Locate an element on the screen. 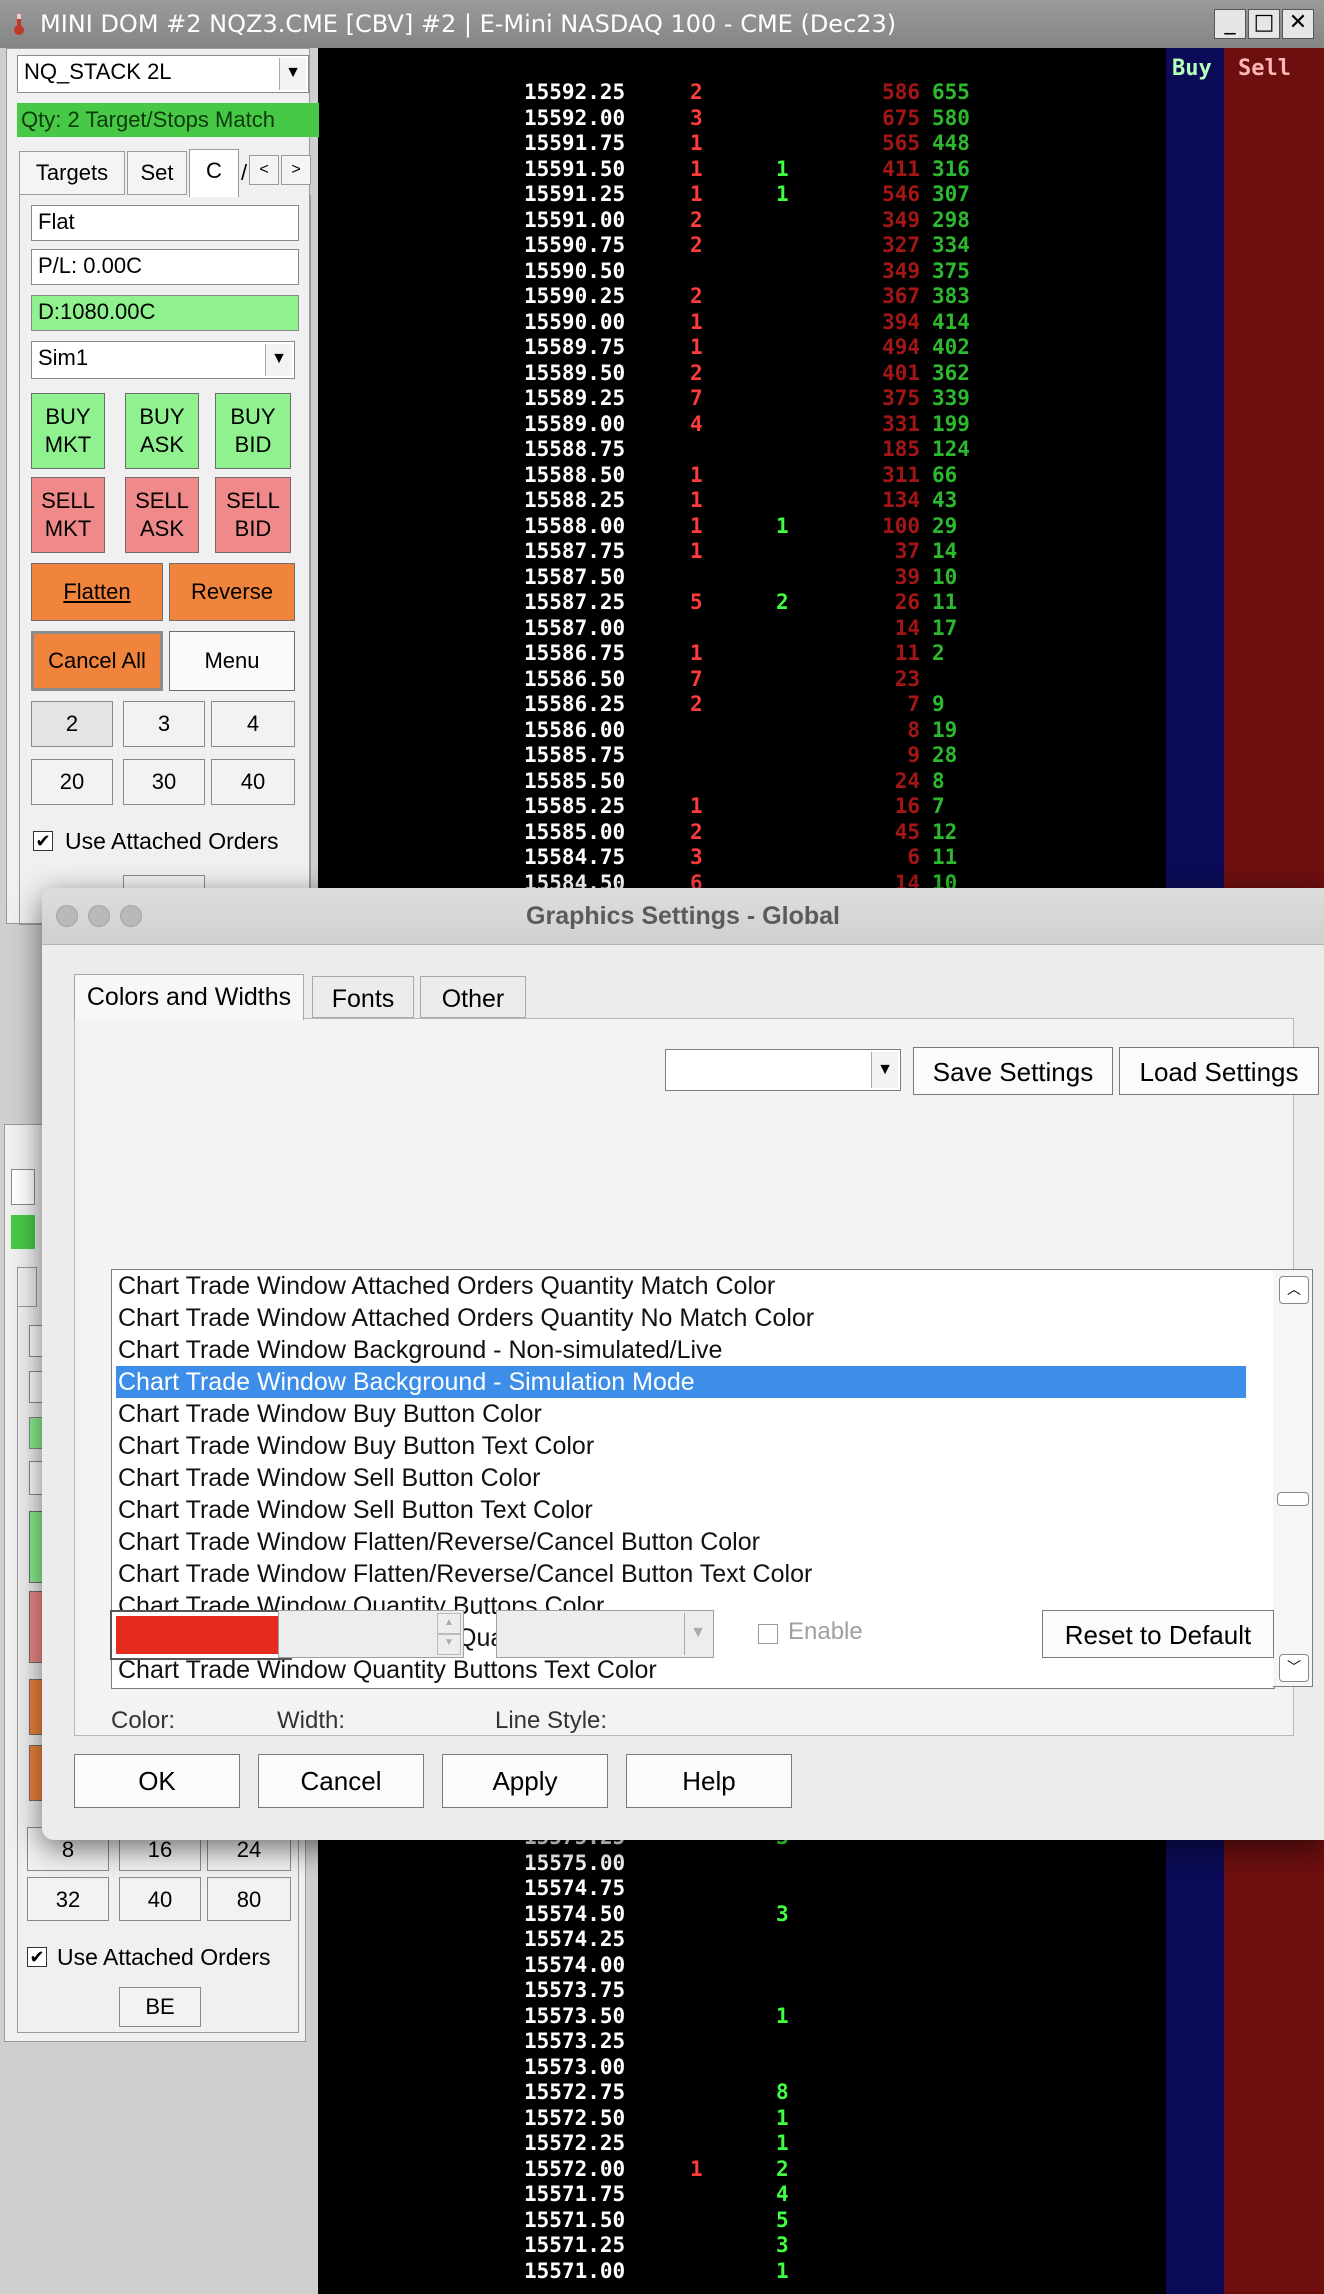 The image size is (1324, 2294). ladder-row: 15586.50 7 23 is located at coordinates (758, 679).